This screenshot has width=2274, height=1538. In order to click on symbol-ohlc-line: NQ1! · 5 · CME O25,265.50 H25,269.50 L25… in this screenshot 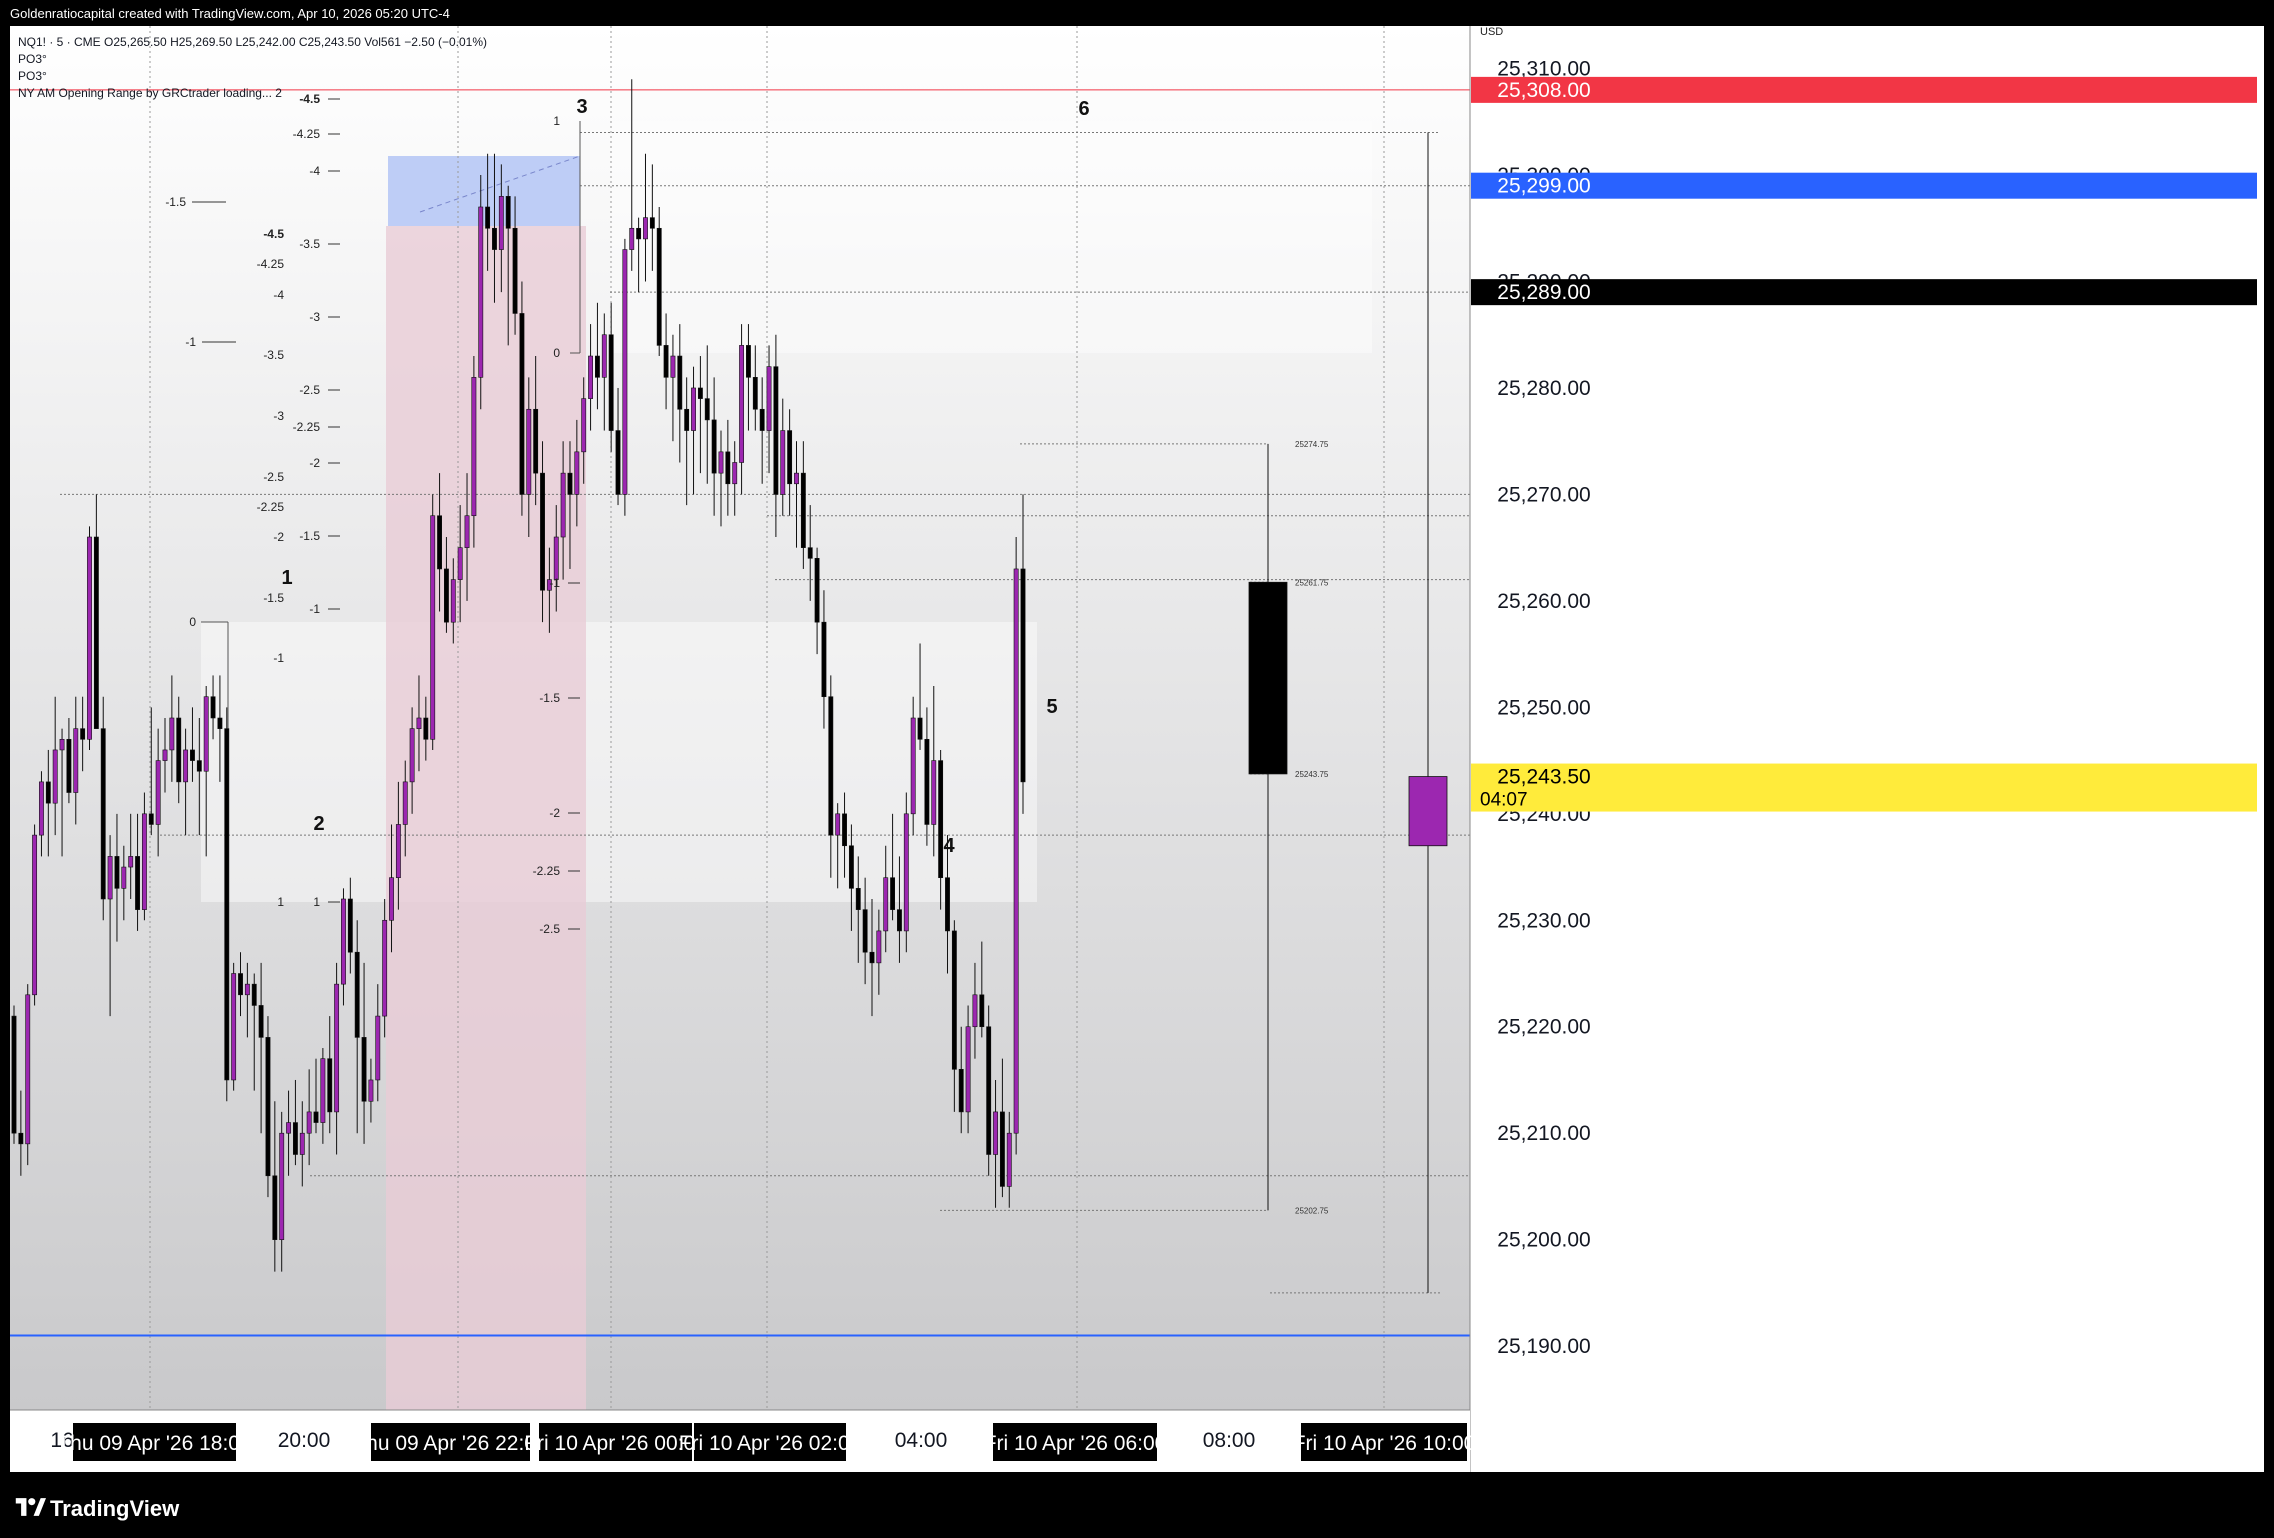, I will do `click(252, 42)`.